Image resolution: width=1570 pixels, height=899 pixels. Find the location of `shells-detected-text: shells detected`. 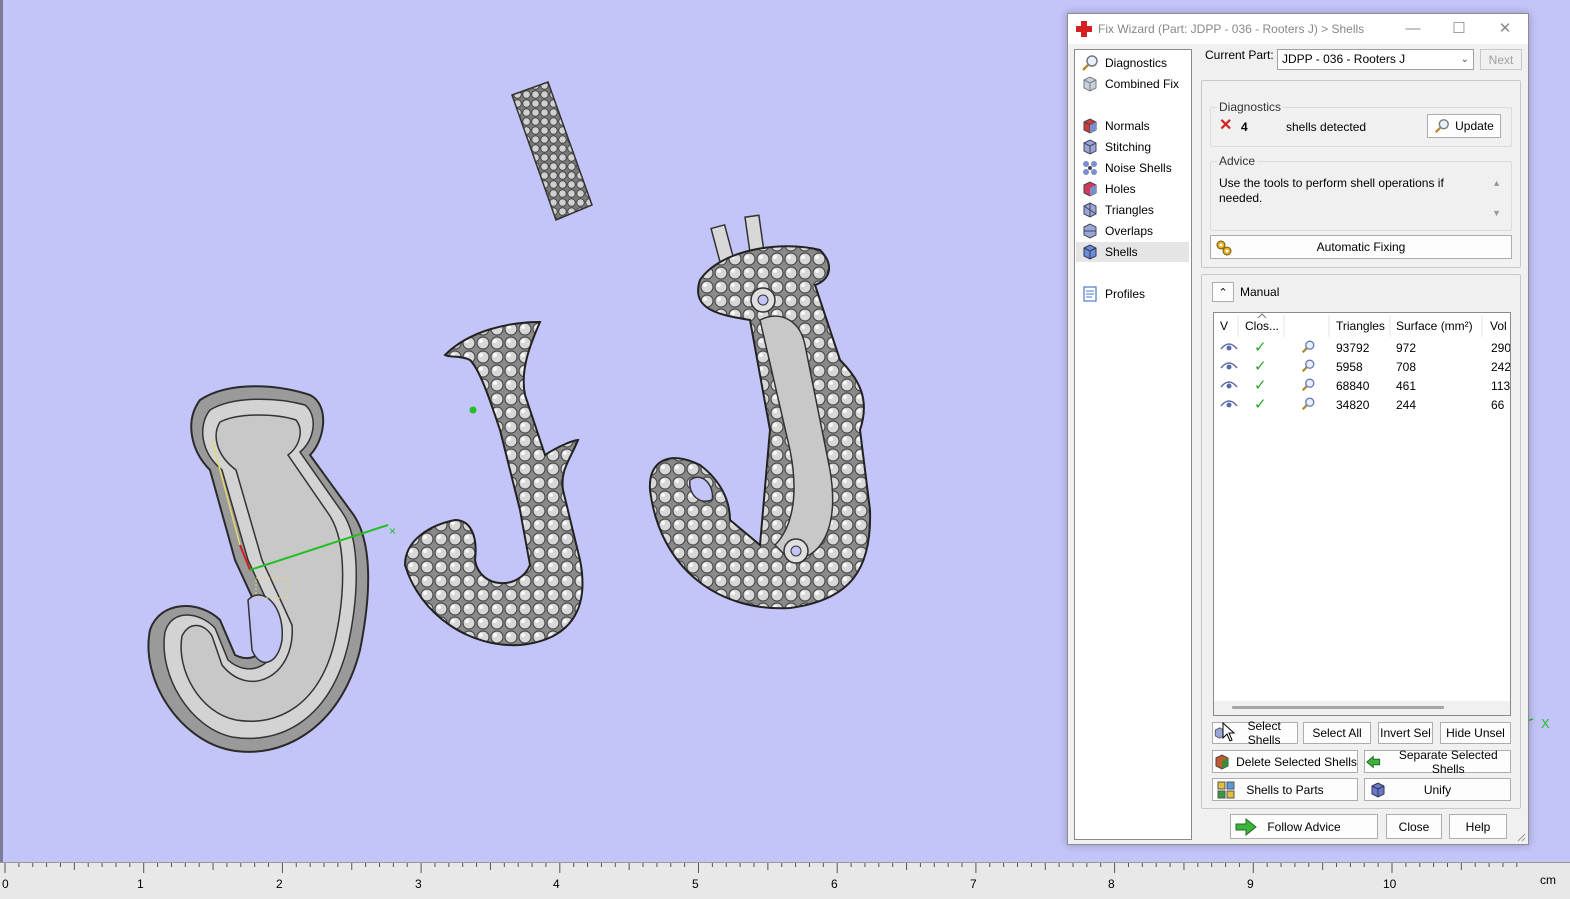

shells-detected-text: shells detected is located at coordinates (1326, 127).